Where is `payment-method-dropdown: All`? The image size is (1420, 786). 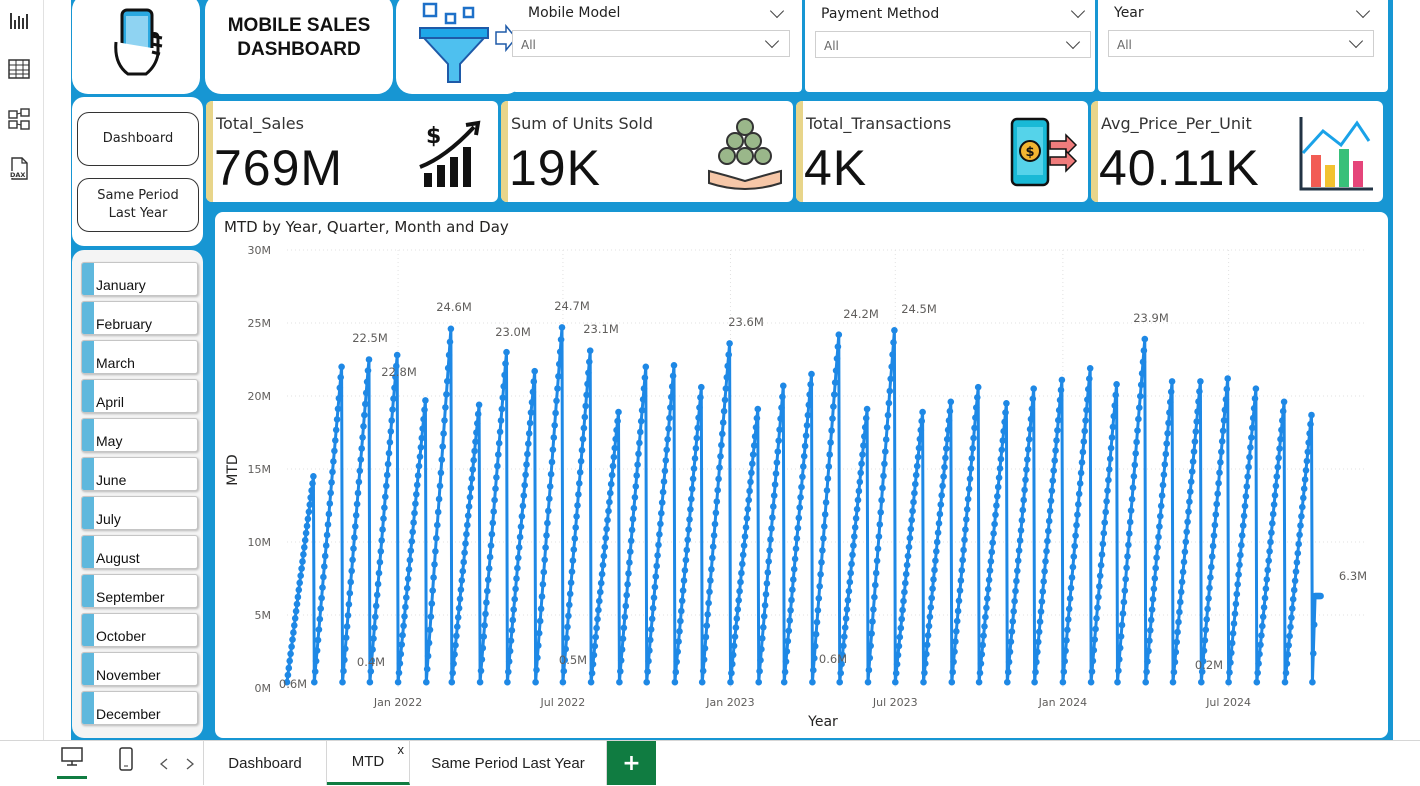
payment-method-dropdown: All is located at coordinates (953, 44).